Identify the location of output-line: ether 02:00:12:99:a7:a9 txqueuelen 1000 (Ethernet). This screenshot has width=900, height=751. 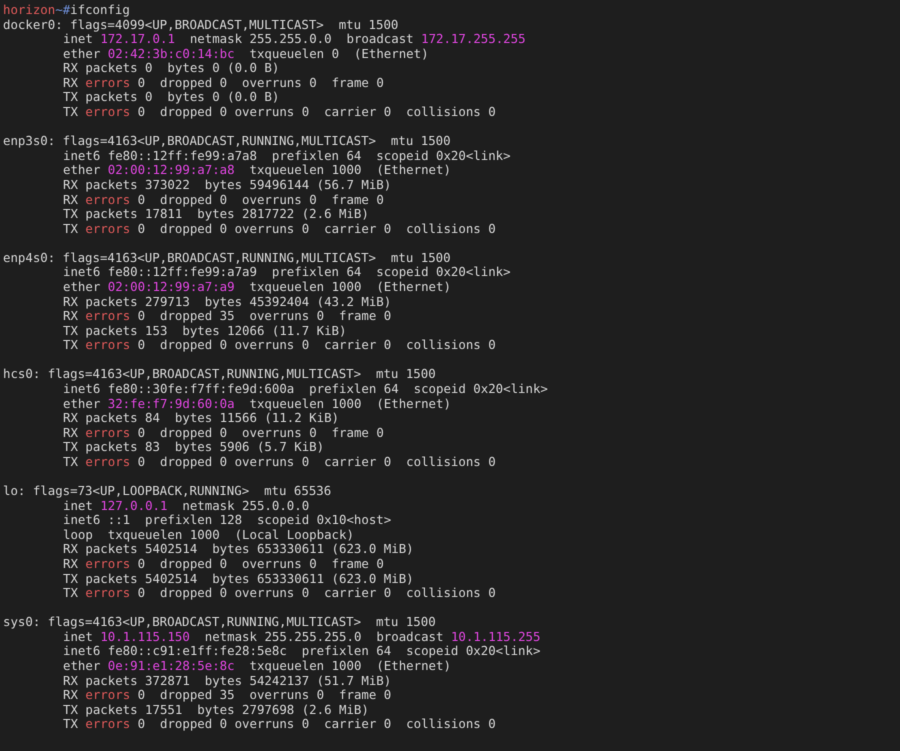
(257, 287).